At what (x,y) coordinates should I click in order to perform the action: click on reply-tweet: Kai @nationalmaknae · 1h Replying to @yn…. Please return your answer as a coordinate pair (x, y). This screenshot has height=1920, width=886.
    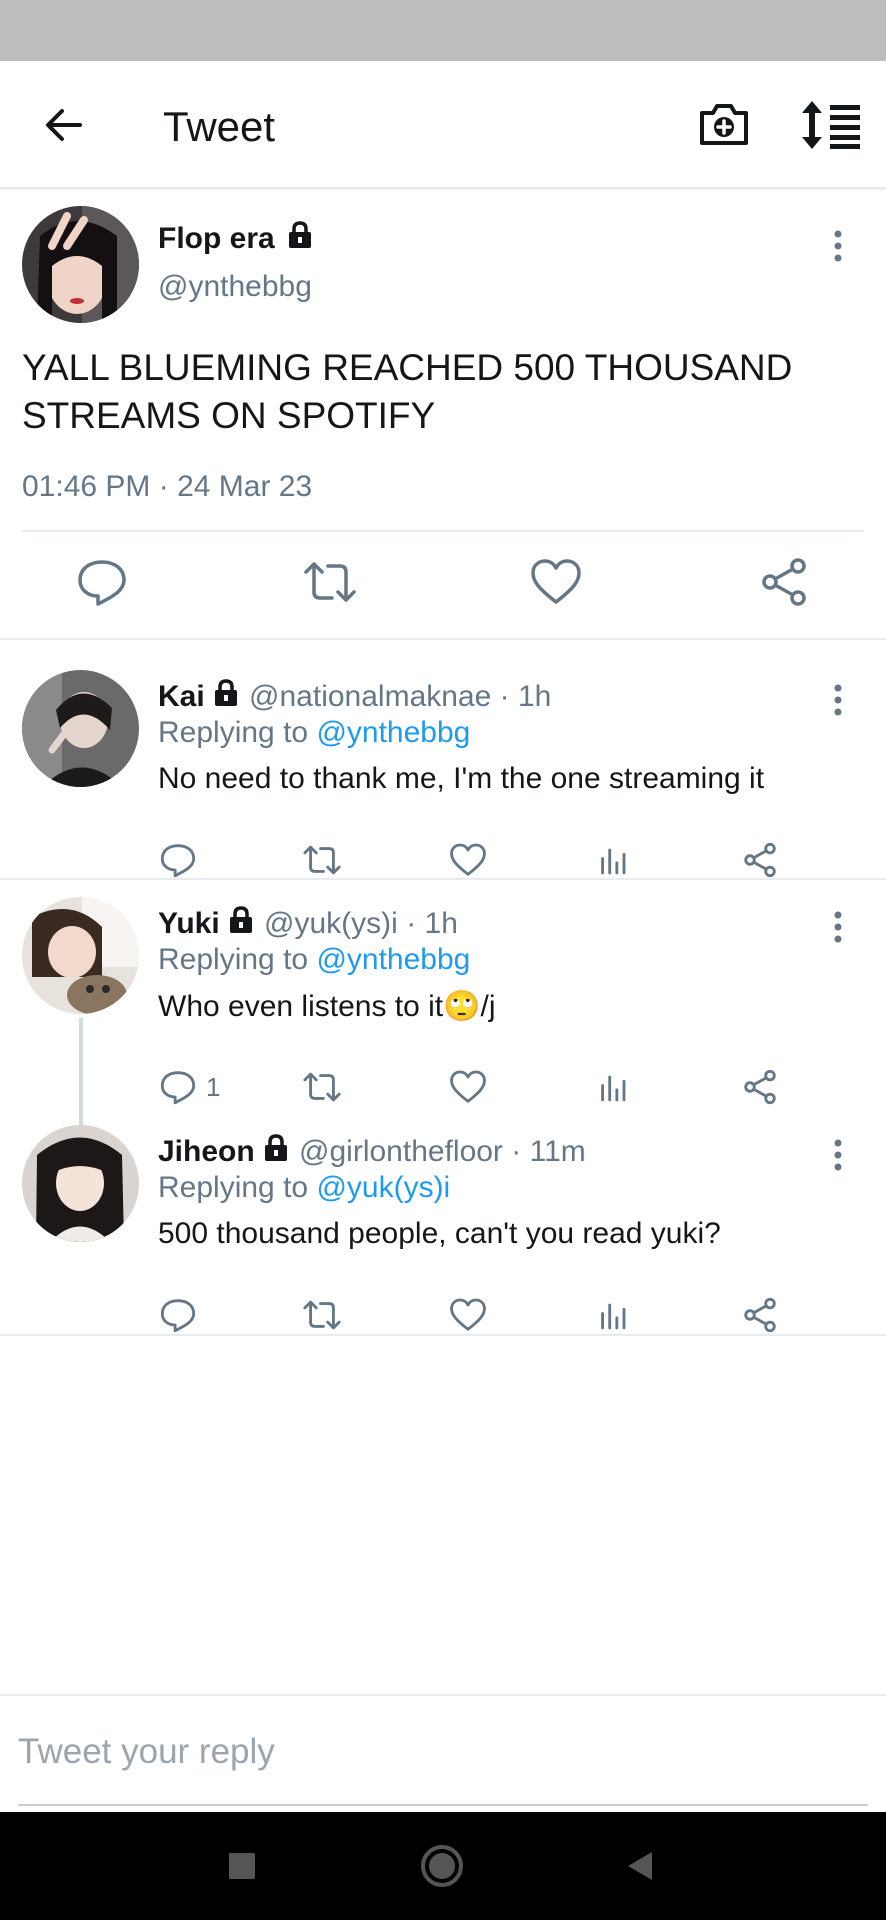
    Looking at the image, I should click on (443, 760).